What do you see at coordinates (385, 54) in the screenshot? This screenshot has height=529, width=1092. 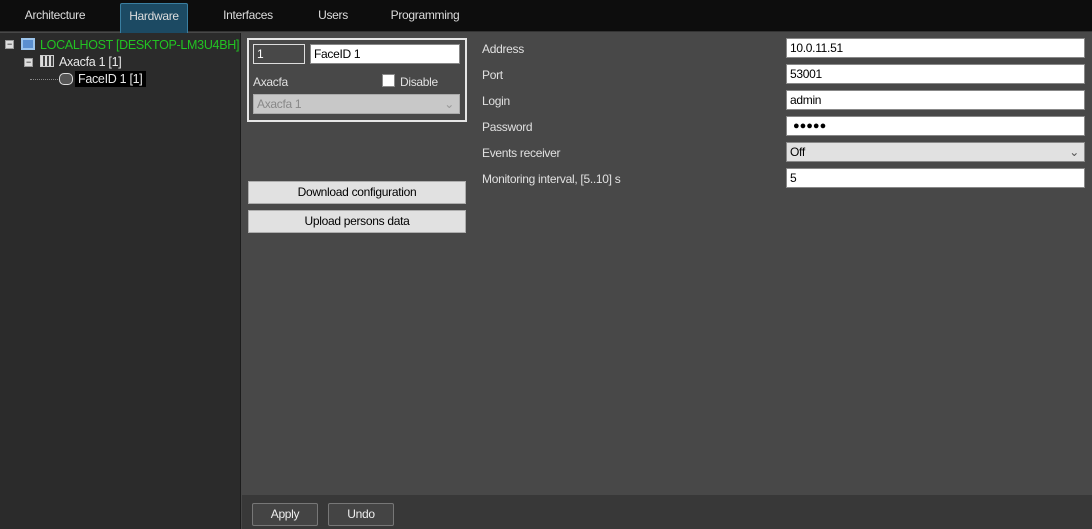 I see `device-name-field: FaceID 1` at bounding box center [385, 54].